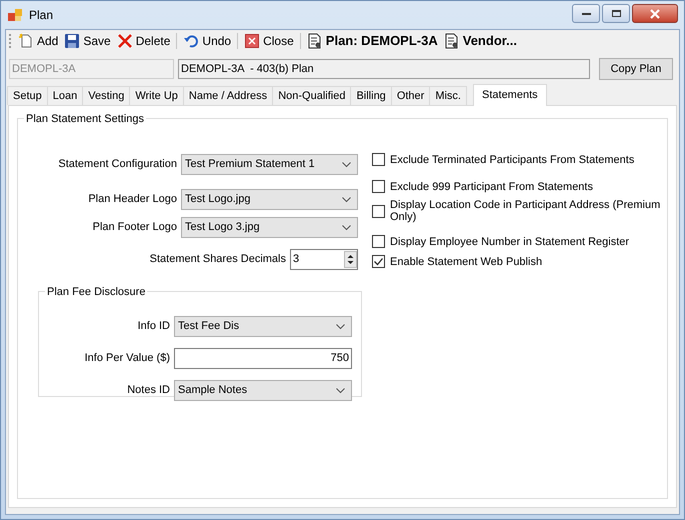 The image size is (685, 520). I want to click on checkbox-label: Exclude Terminated Participants From Statements, so click(513, 160).